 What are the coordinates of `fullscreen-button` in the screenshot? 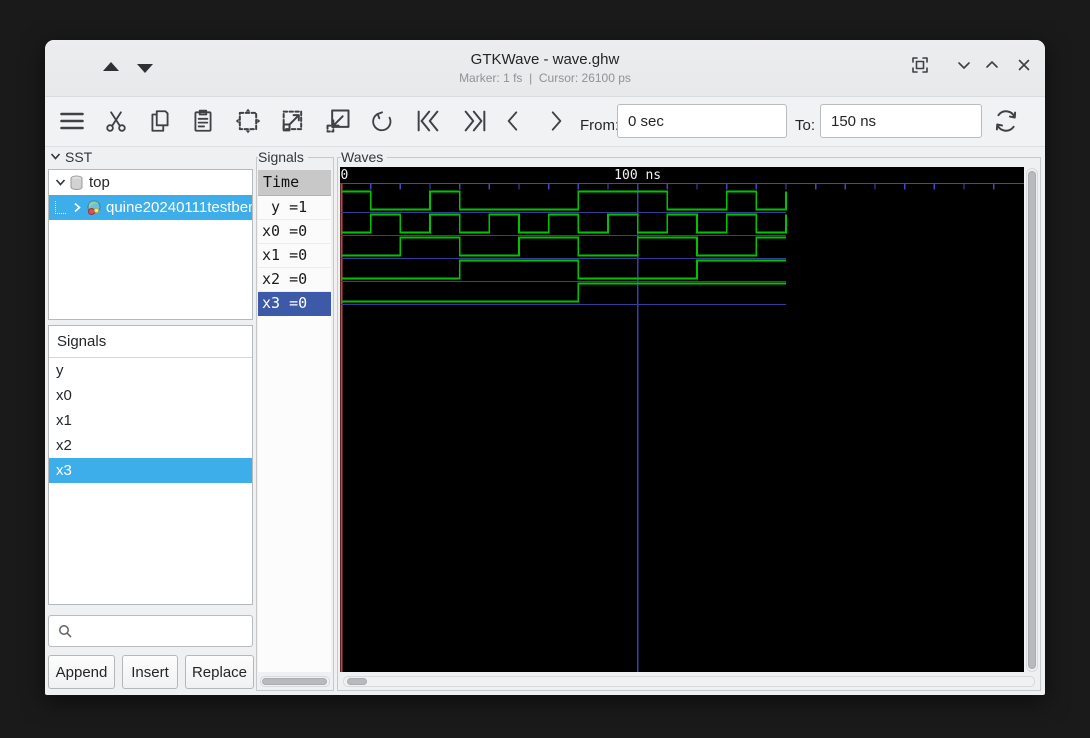 It's located at (920, 67).